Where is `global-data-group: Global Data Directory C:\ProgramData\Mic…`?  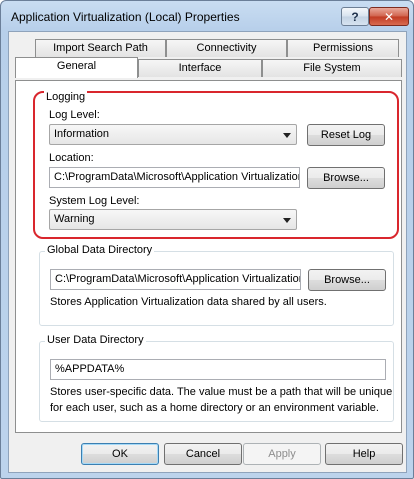
global-data-group: Global Data Directory C:\ProgramData\Mic… is located at coordinates (216, 285).